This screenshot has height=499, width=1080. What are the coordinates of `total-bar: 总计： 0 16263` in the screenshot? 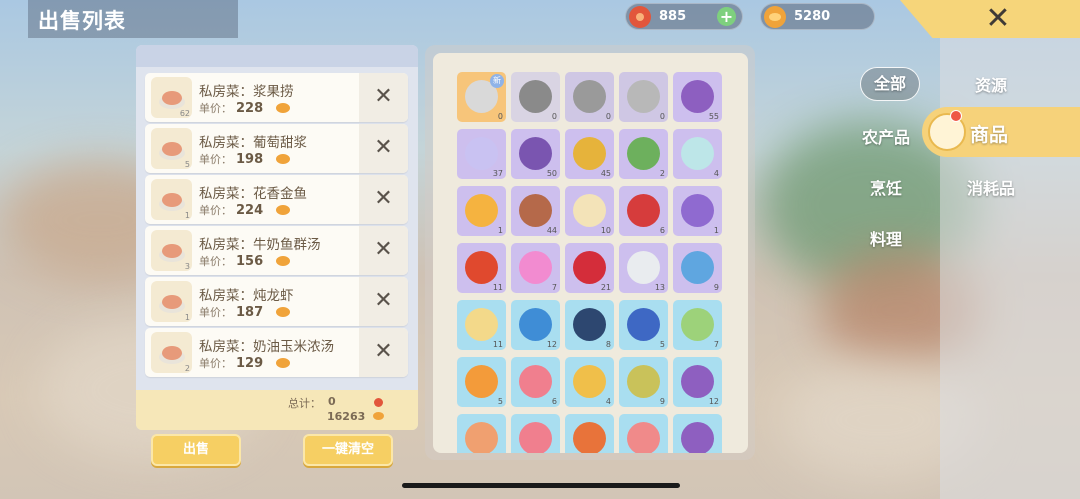 It's located at (277, 410).